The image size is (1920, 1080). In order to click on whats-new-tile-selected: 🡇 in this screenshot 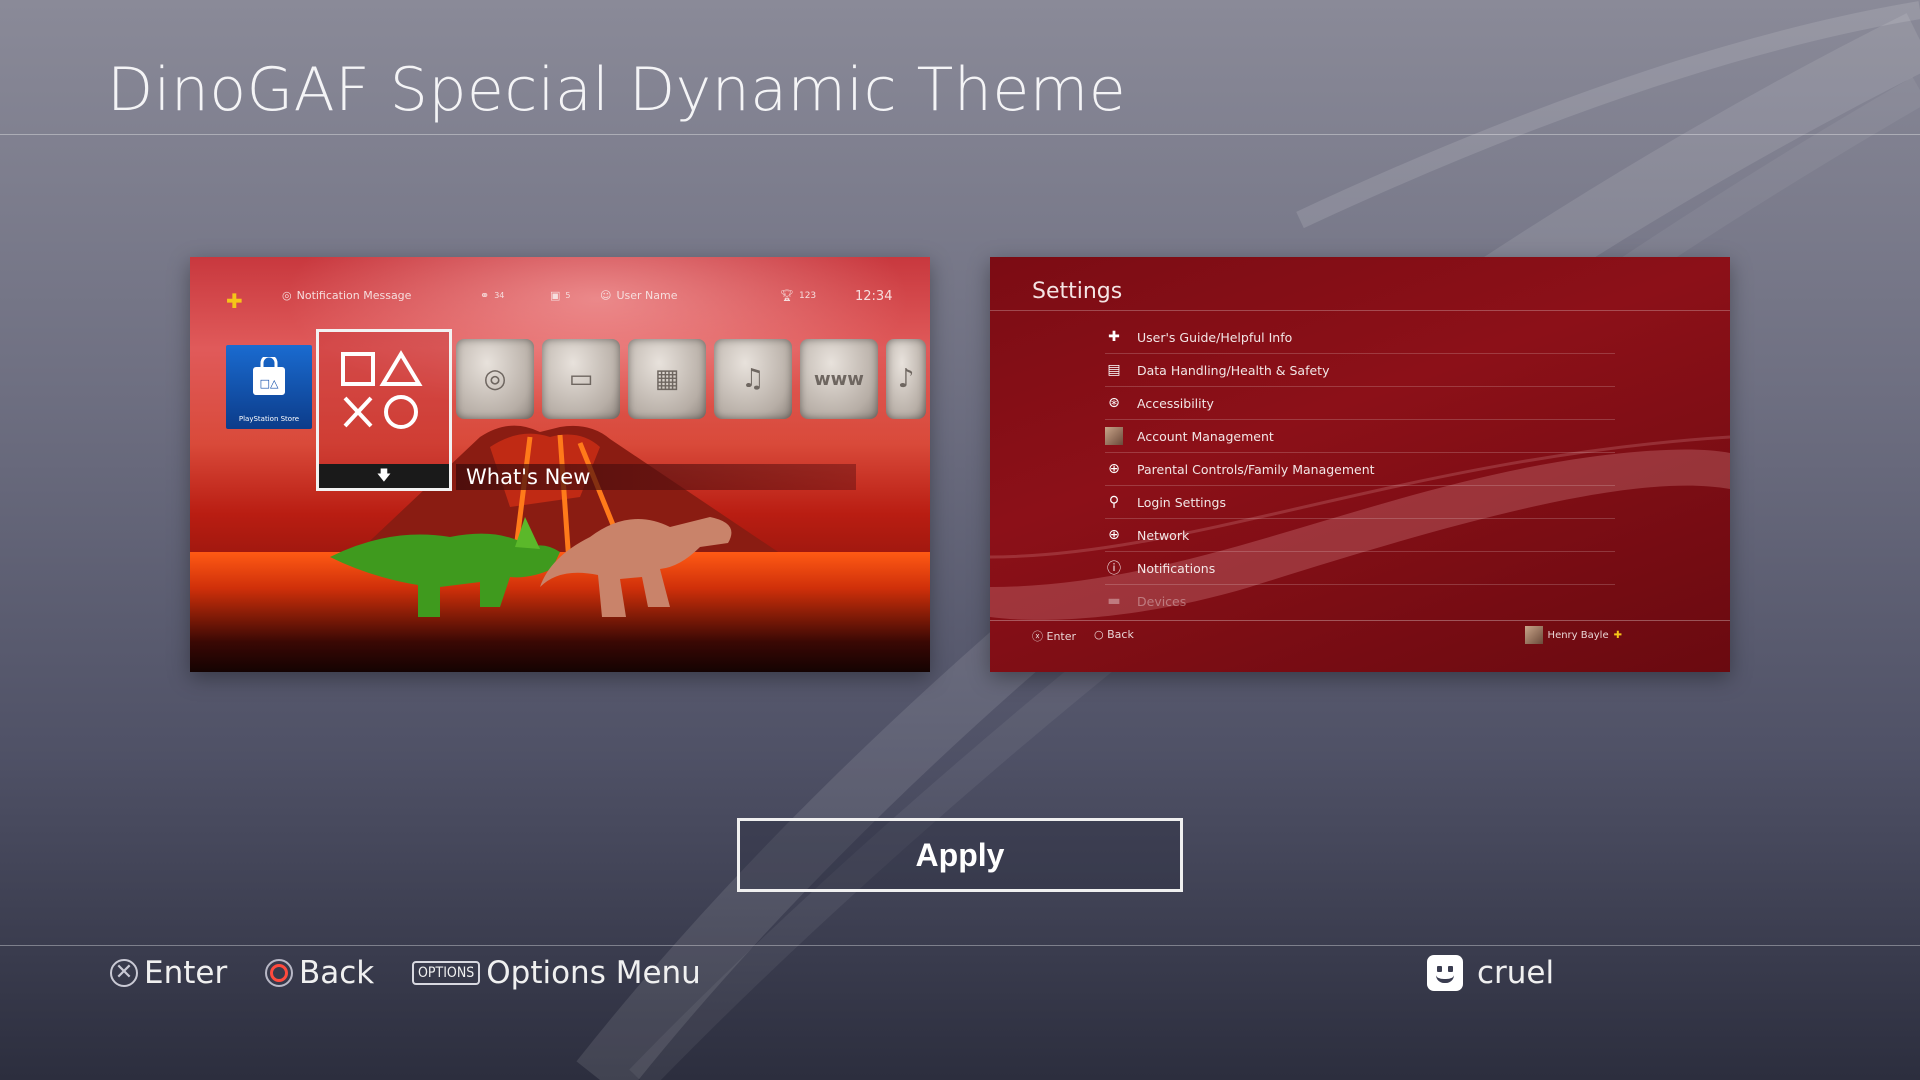, I will do `click(384, 410)`.